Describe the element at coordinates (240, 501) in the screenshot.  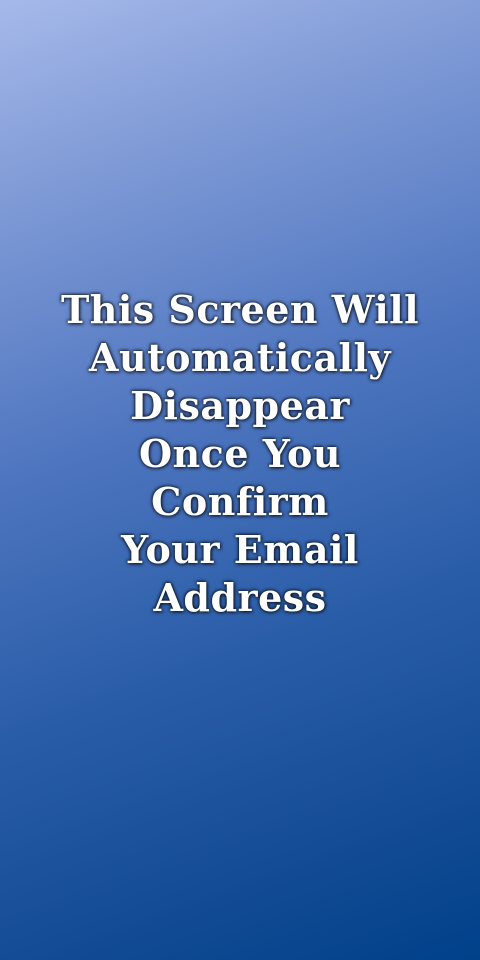
I see `message-line: Confirm` at that location.